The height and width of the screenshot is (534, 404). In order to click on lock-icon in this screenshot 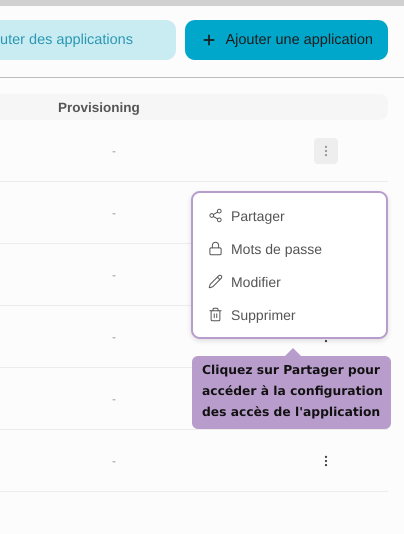, I will do `click(215, 248)`.